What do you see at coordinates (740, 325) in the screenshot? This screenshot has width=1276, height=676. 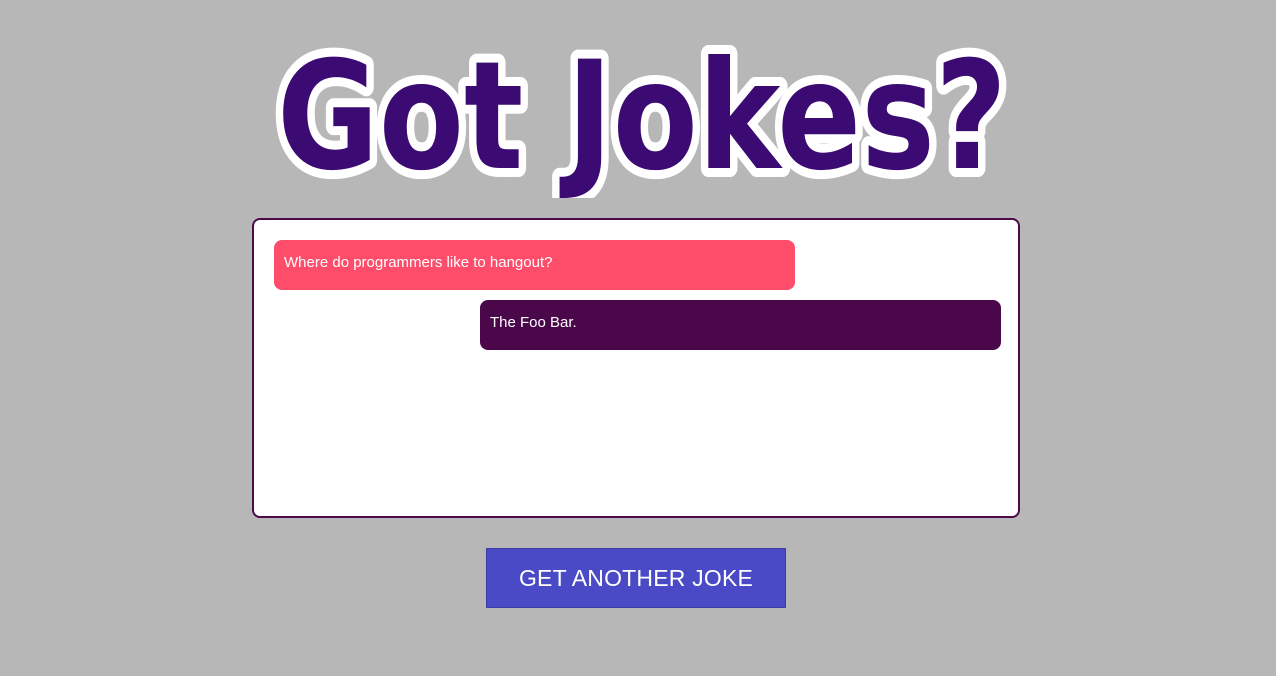 I see `joke-answer-bubble: The Foo Bar.` at bounding box center [740, 325].